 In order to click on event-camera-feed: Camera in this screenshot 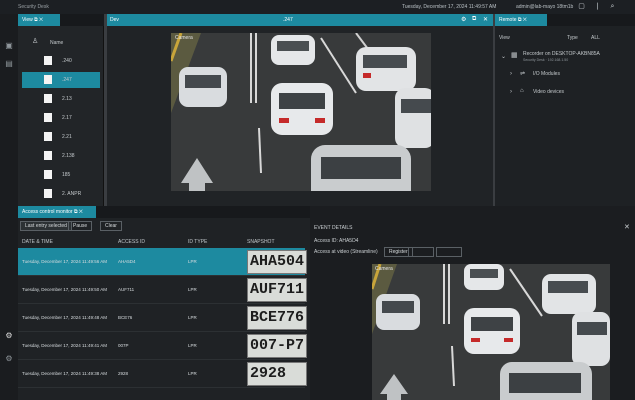, I will do `click(491, 332)`.